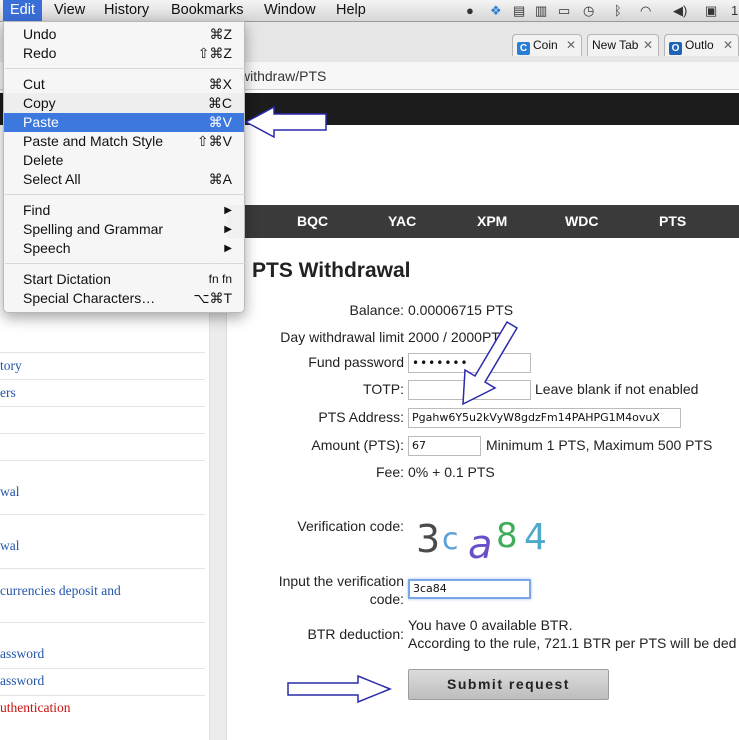  What do you see at coordinates (444, 446) in the screenshot?
I see `amount-field: 67` at bounding box center [444, 446].